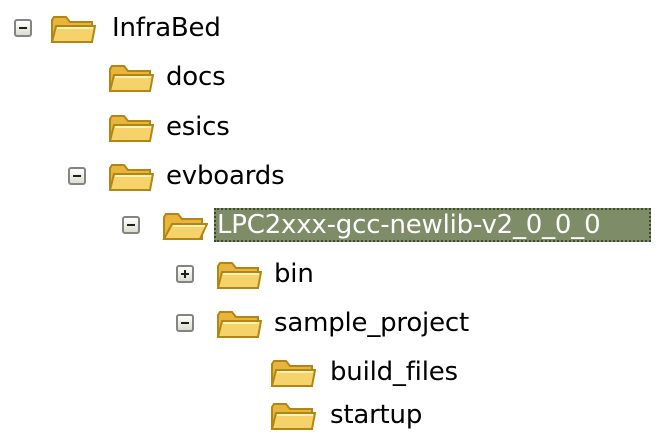 The height and width of the screenshot is (439, 659). I want to click on folder-open-icon, so click(185, 226).